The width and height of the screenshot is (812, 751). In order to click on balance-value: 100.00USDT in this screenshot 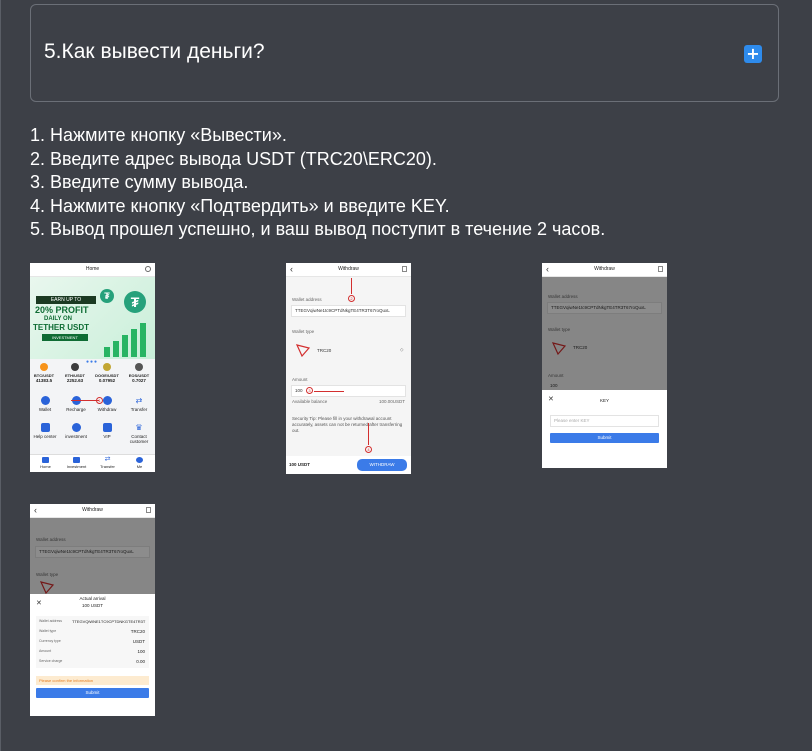, I will do `click(392, 401)`.